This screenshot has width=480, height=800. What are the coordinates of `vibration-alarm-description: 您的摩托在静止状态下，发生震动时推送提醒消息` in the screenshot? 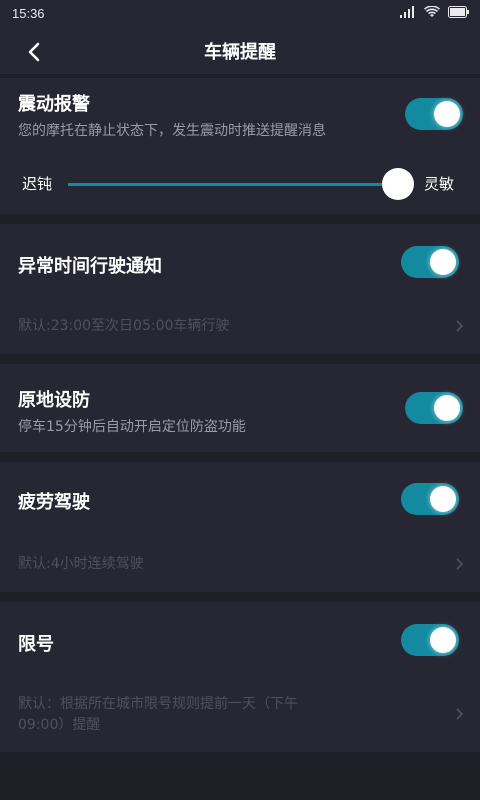 It's located at (172, 131).